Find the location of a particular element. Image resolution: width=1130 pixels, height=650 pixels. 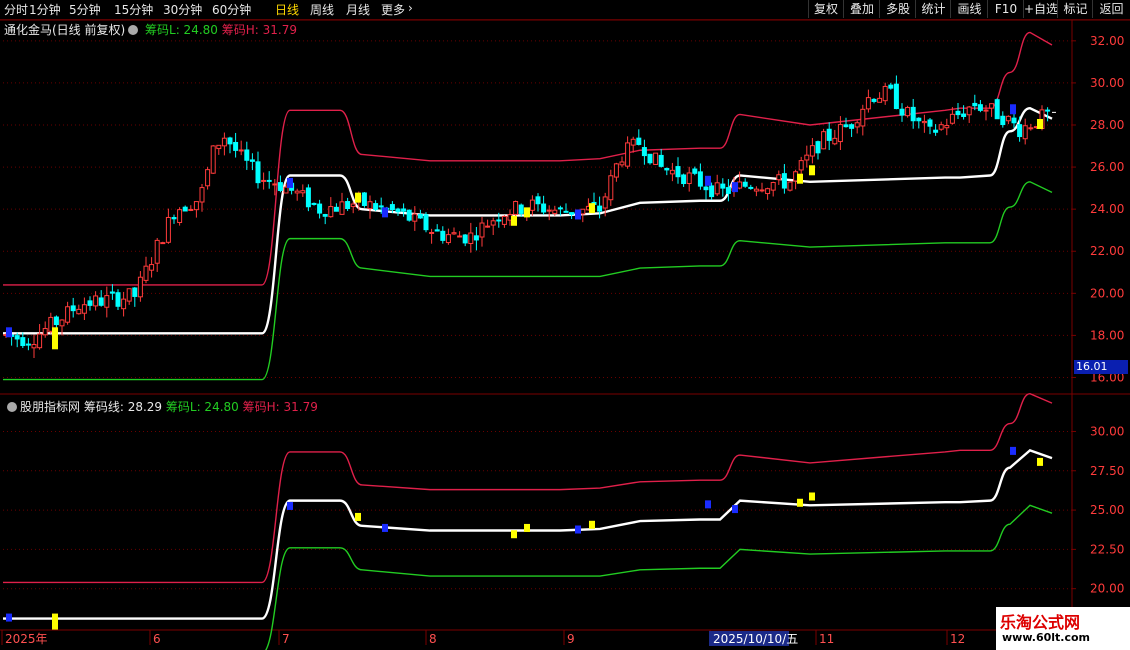

xtick-label-4: 9 is located at coordinates (571, 639).